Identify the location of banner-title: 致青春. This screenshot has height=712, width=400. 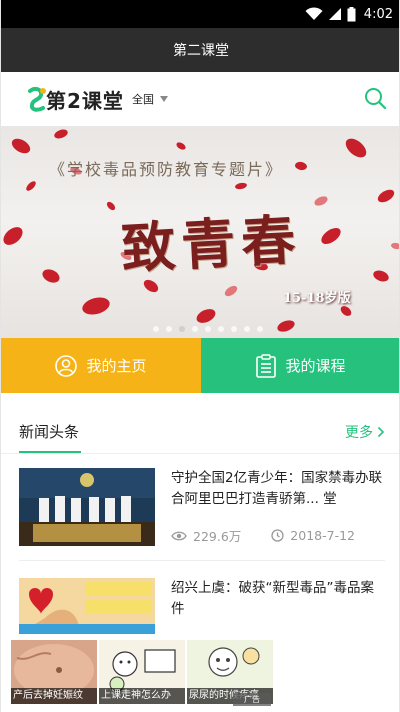
(211, 244).